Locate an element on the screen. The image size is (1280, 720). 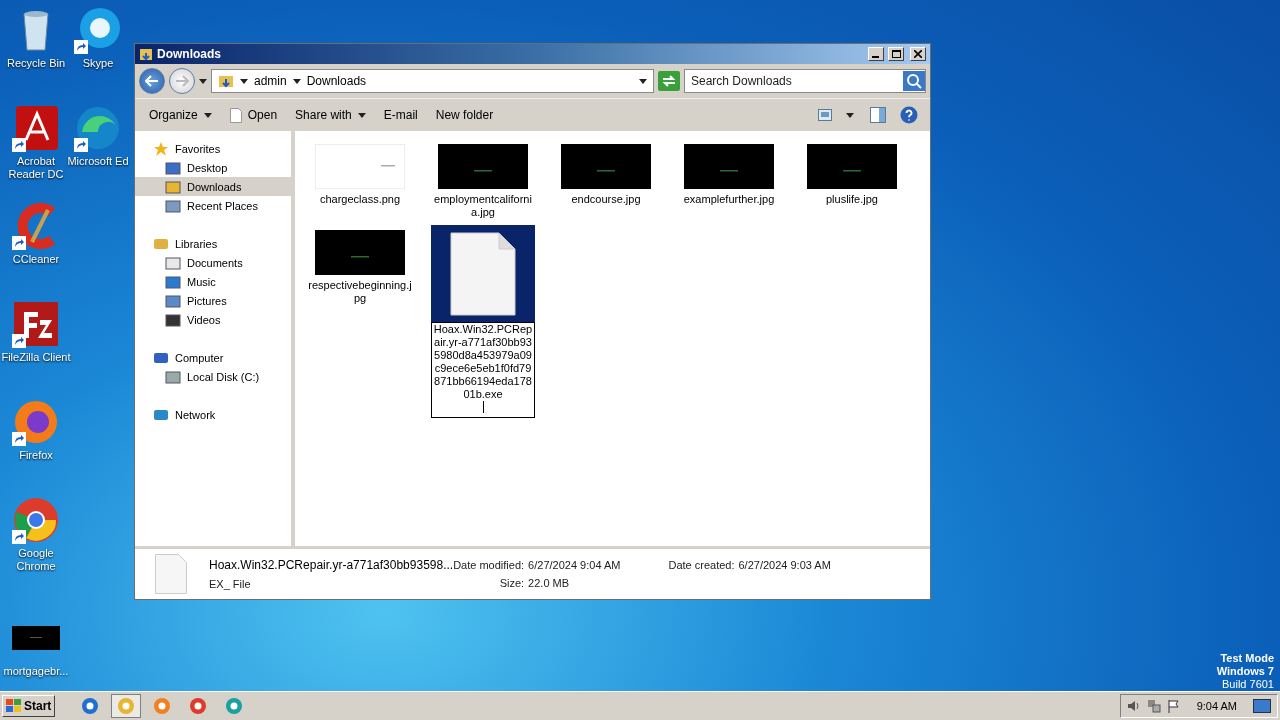
search-box: Search Downloads is located at coordinates (805, 81).